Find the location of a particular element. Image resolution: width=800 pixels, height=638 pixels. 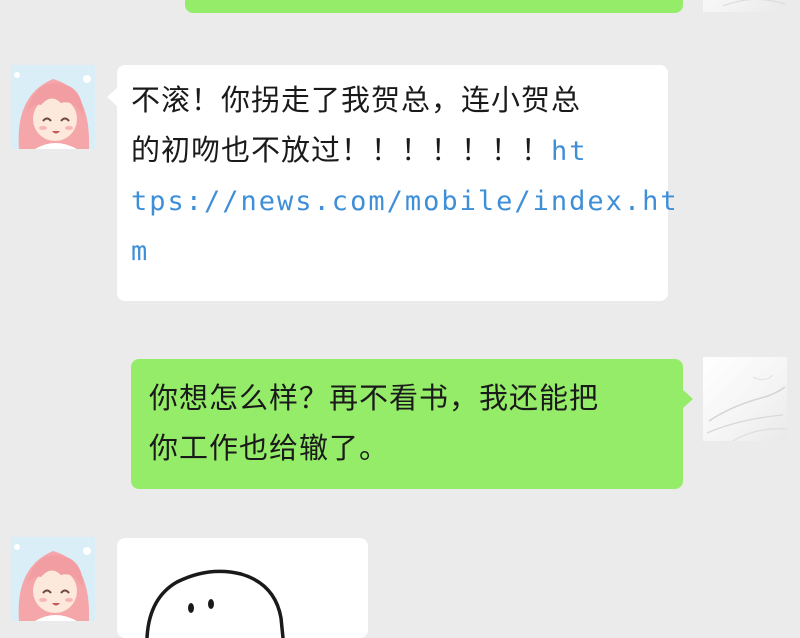

message-text: 的初吻也不放过！！！！！！！ is located at coordinates (341, 150).